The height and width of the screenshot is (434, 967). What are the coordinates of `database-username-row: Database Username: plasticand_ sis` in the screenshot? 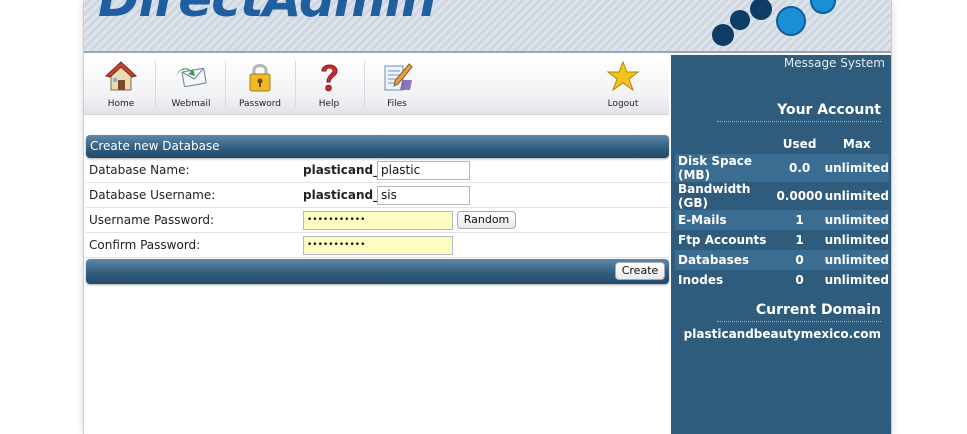 It's located at (377, 195).